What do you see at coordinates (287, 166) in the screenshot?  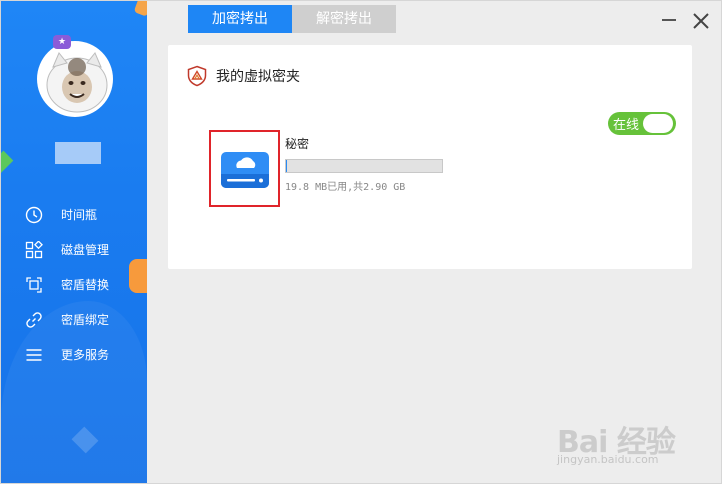 I see `drive-usage-fill` at bounding box center [287, 166].